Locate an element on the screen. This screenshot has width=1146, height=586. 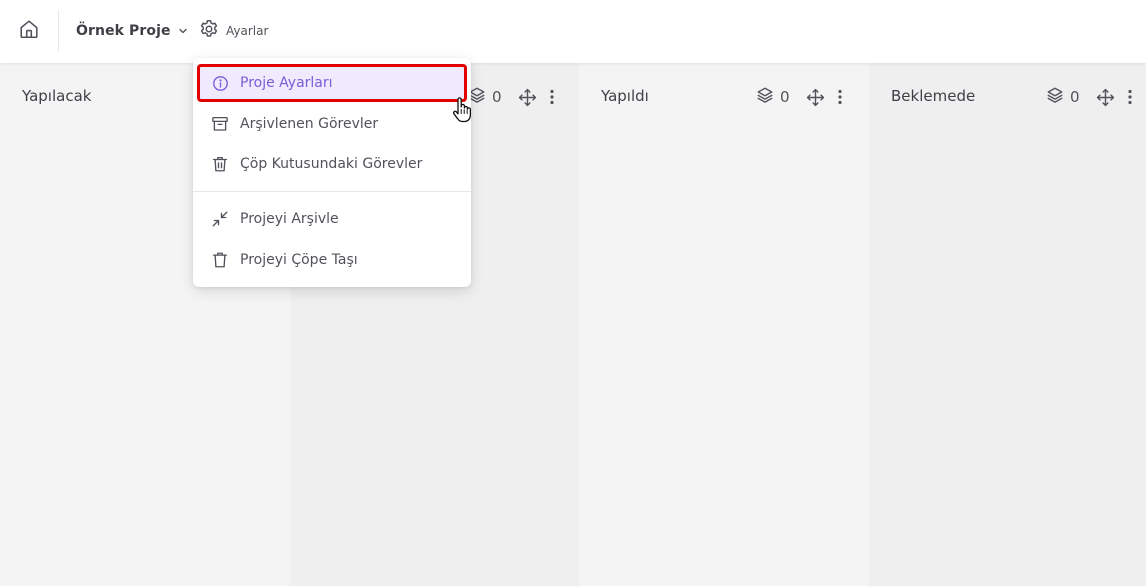
menu-divider is located at coordinates (332, 191).